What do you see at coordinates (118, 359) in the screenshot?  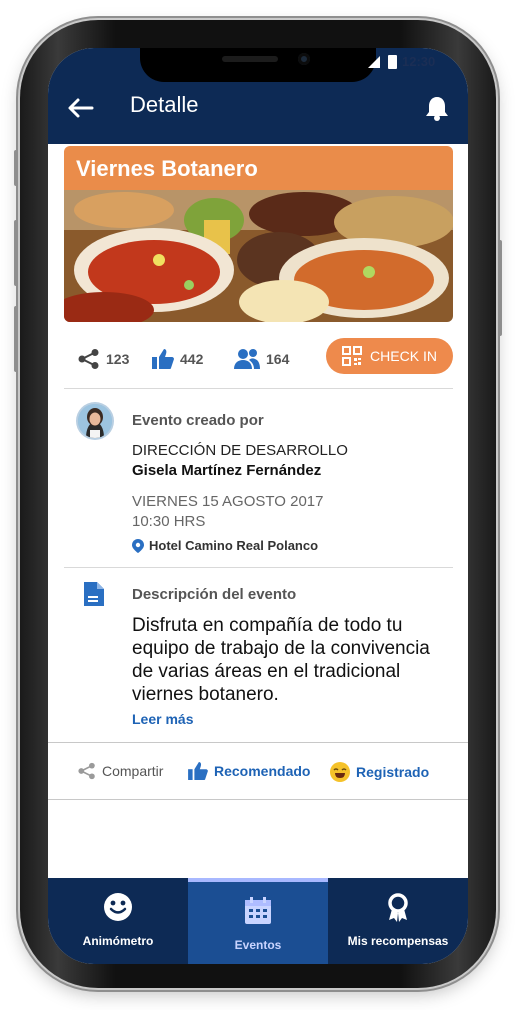 I see `share-count-value: 123` at bounding box center [118, 359].